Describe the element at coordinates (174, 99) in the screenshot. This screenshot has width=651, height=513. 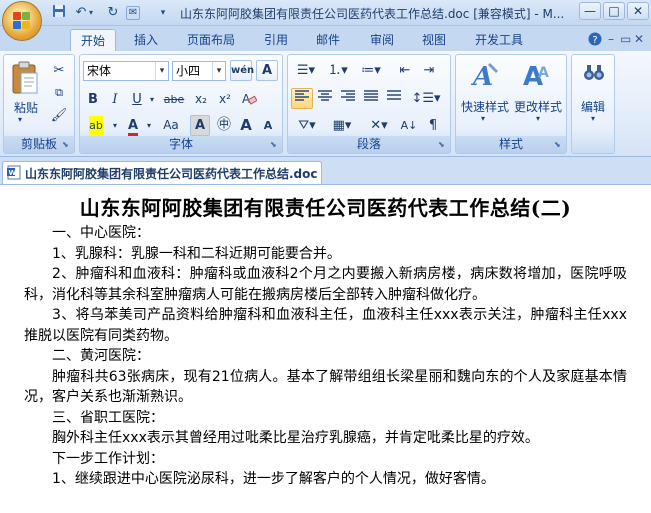
I see `strikethrough-button: abe` at that location.